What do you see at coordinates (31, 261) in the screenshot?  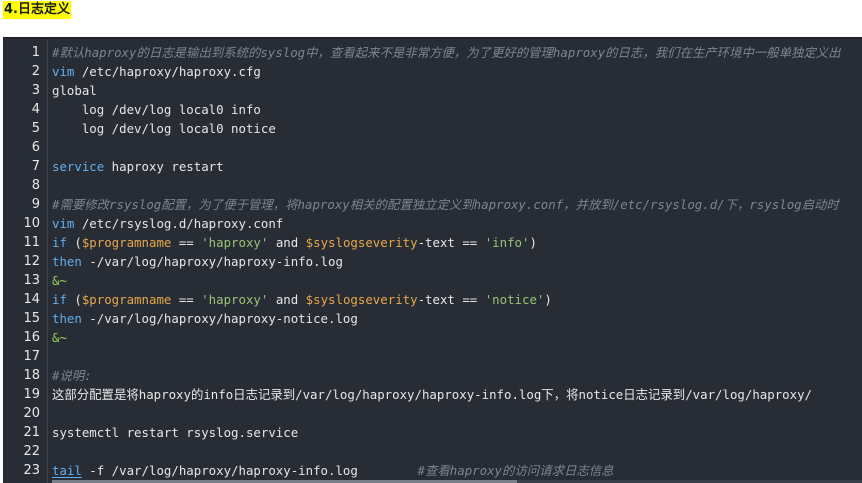 I see `line-number: 12` at bounding box center [31, 261].